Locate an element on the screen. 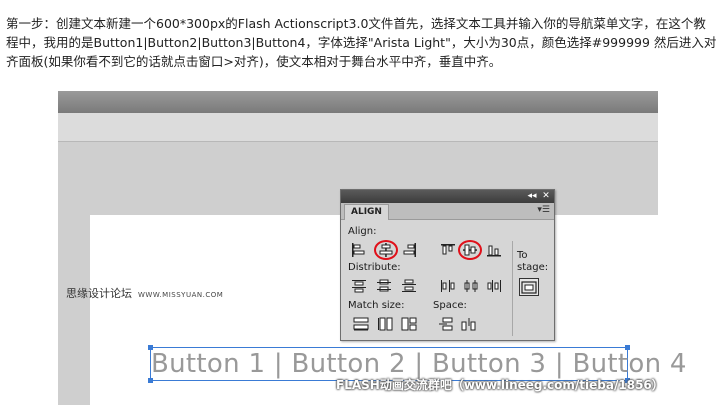  align-horizontal-center-icon is located at coordinates (386, 250).